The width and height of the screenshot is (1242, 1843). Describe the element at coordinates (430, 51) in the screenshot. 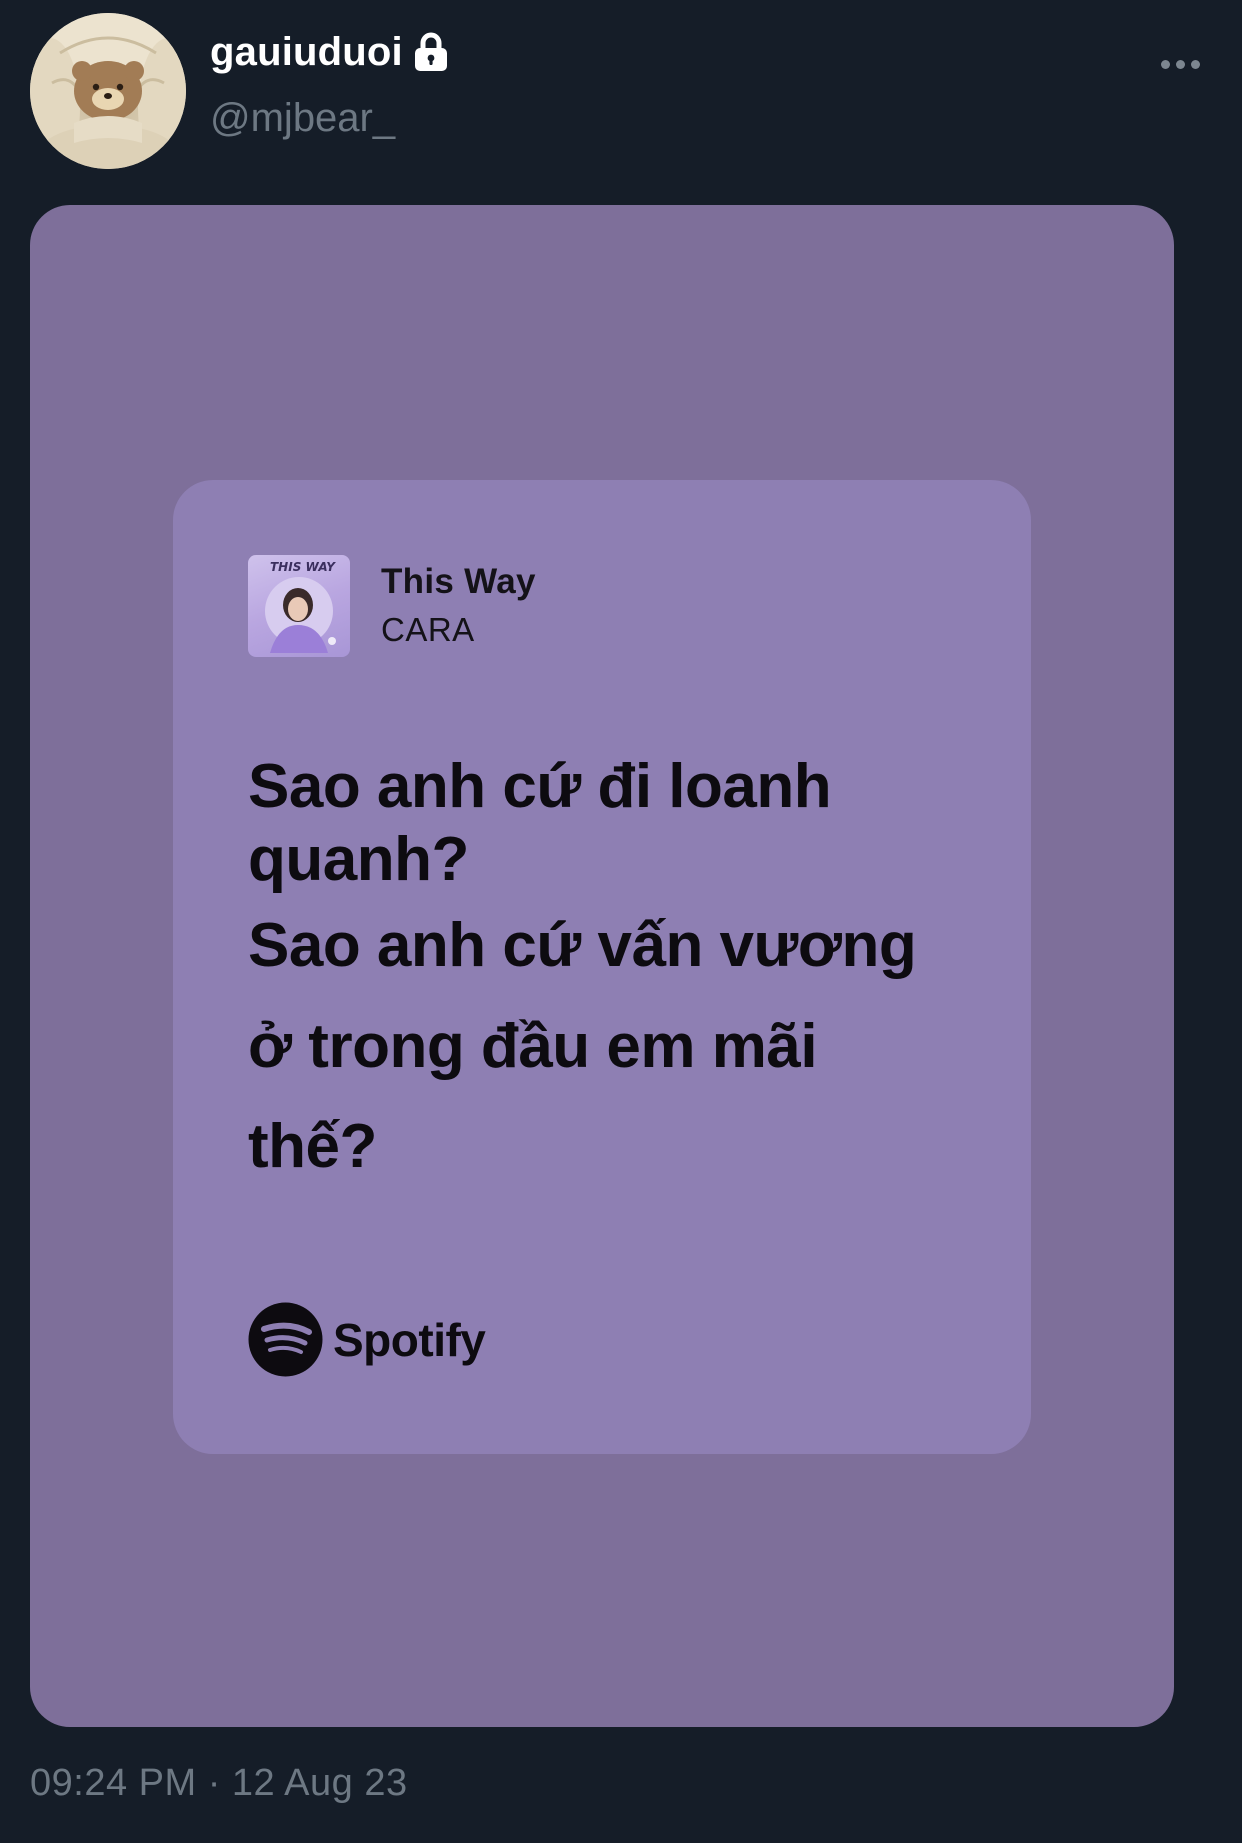

I see `lock-icon` at that location.